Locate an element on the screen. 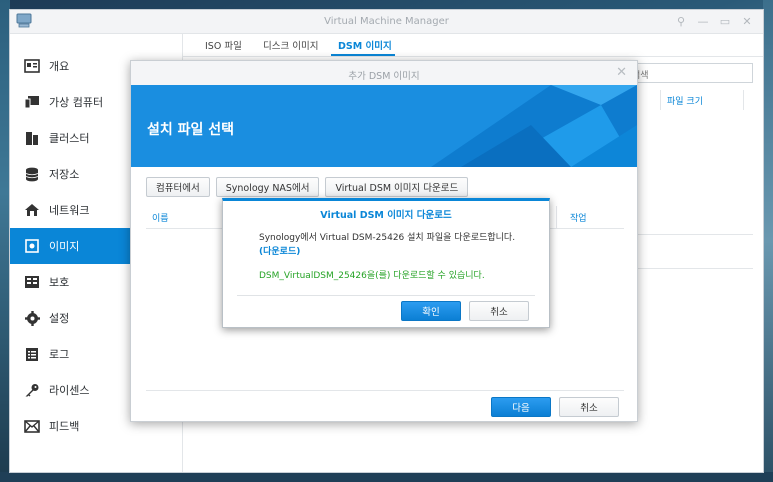 The image size is (773, 482). from-synology-nas-button: Synology NAS에서 is located at coordinates (267, 187).